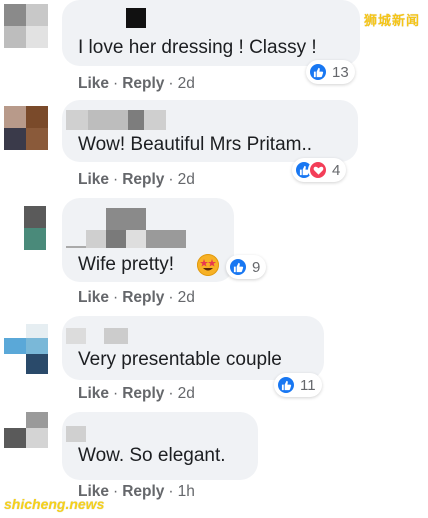  I want to click on reaction-count: 4, so click(336, 170).